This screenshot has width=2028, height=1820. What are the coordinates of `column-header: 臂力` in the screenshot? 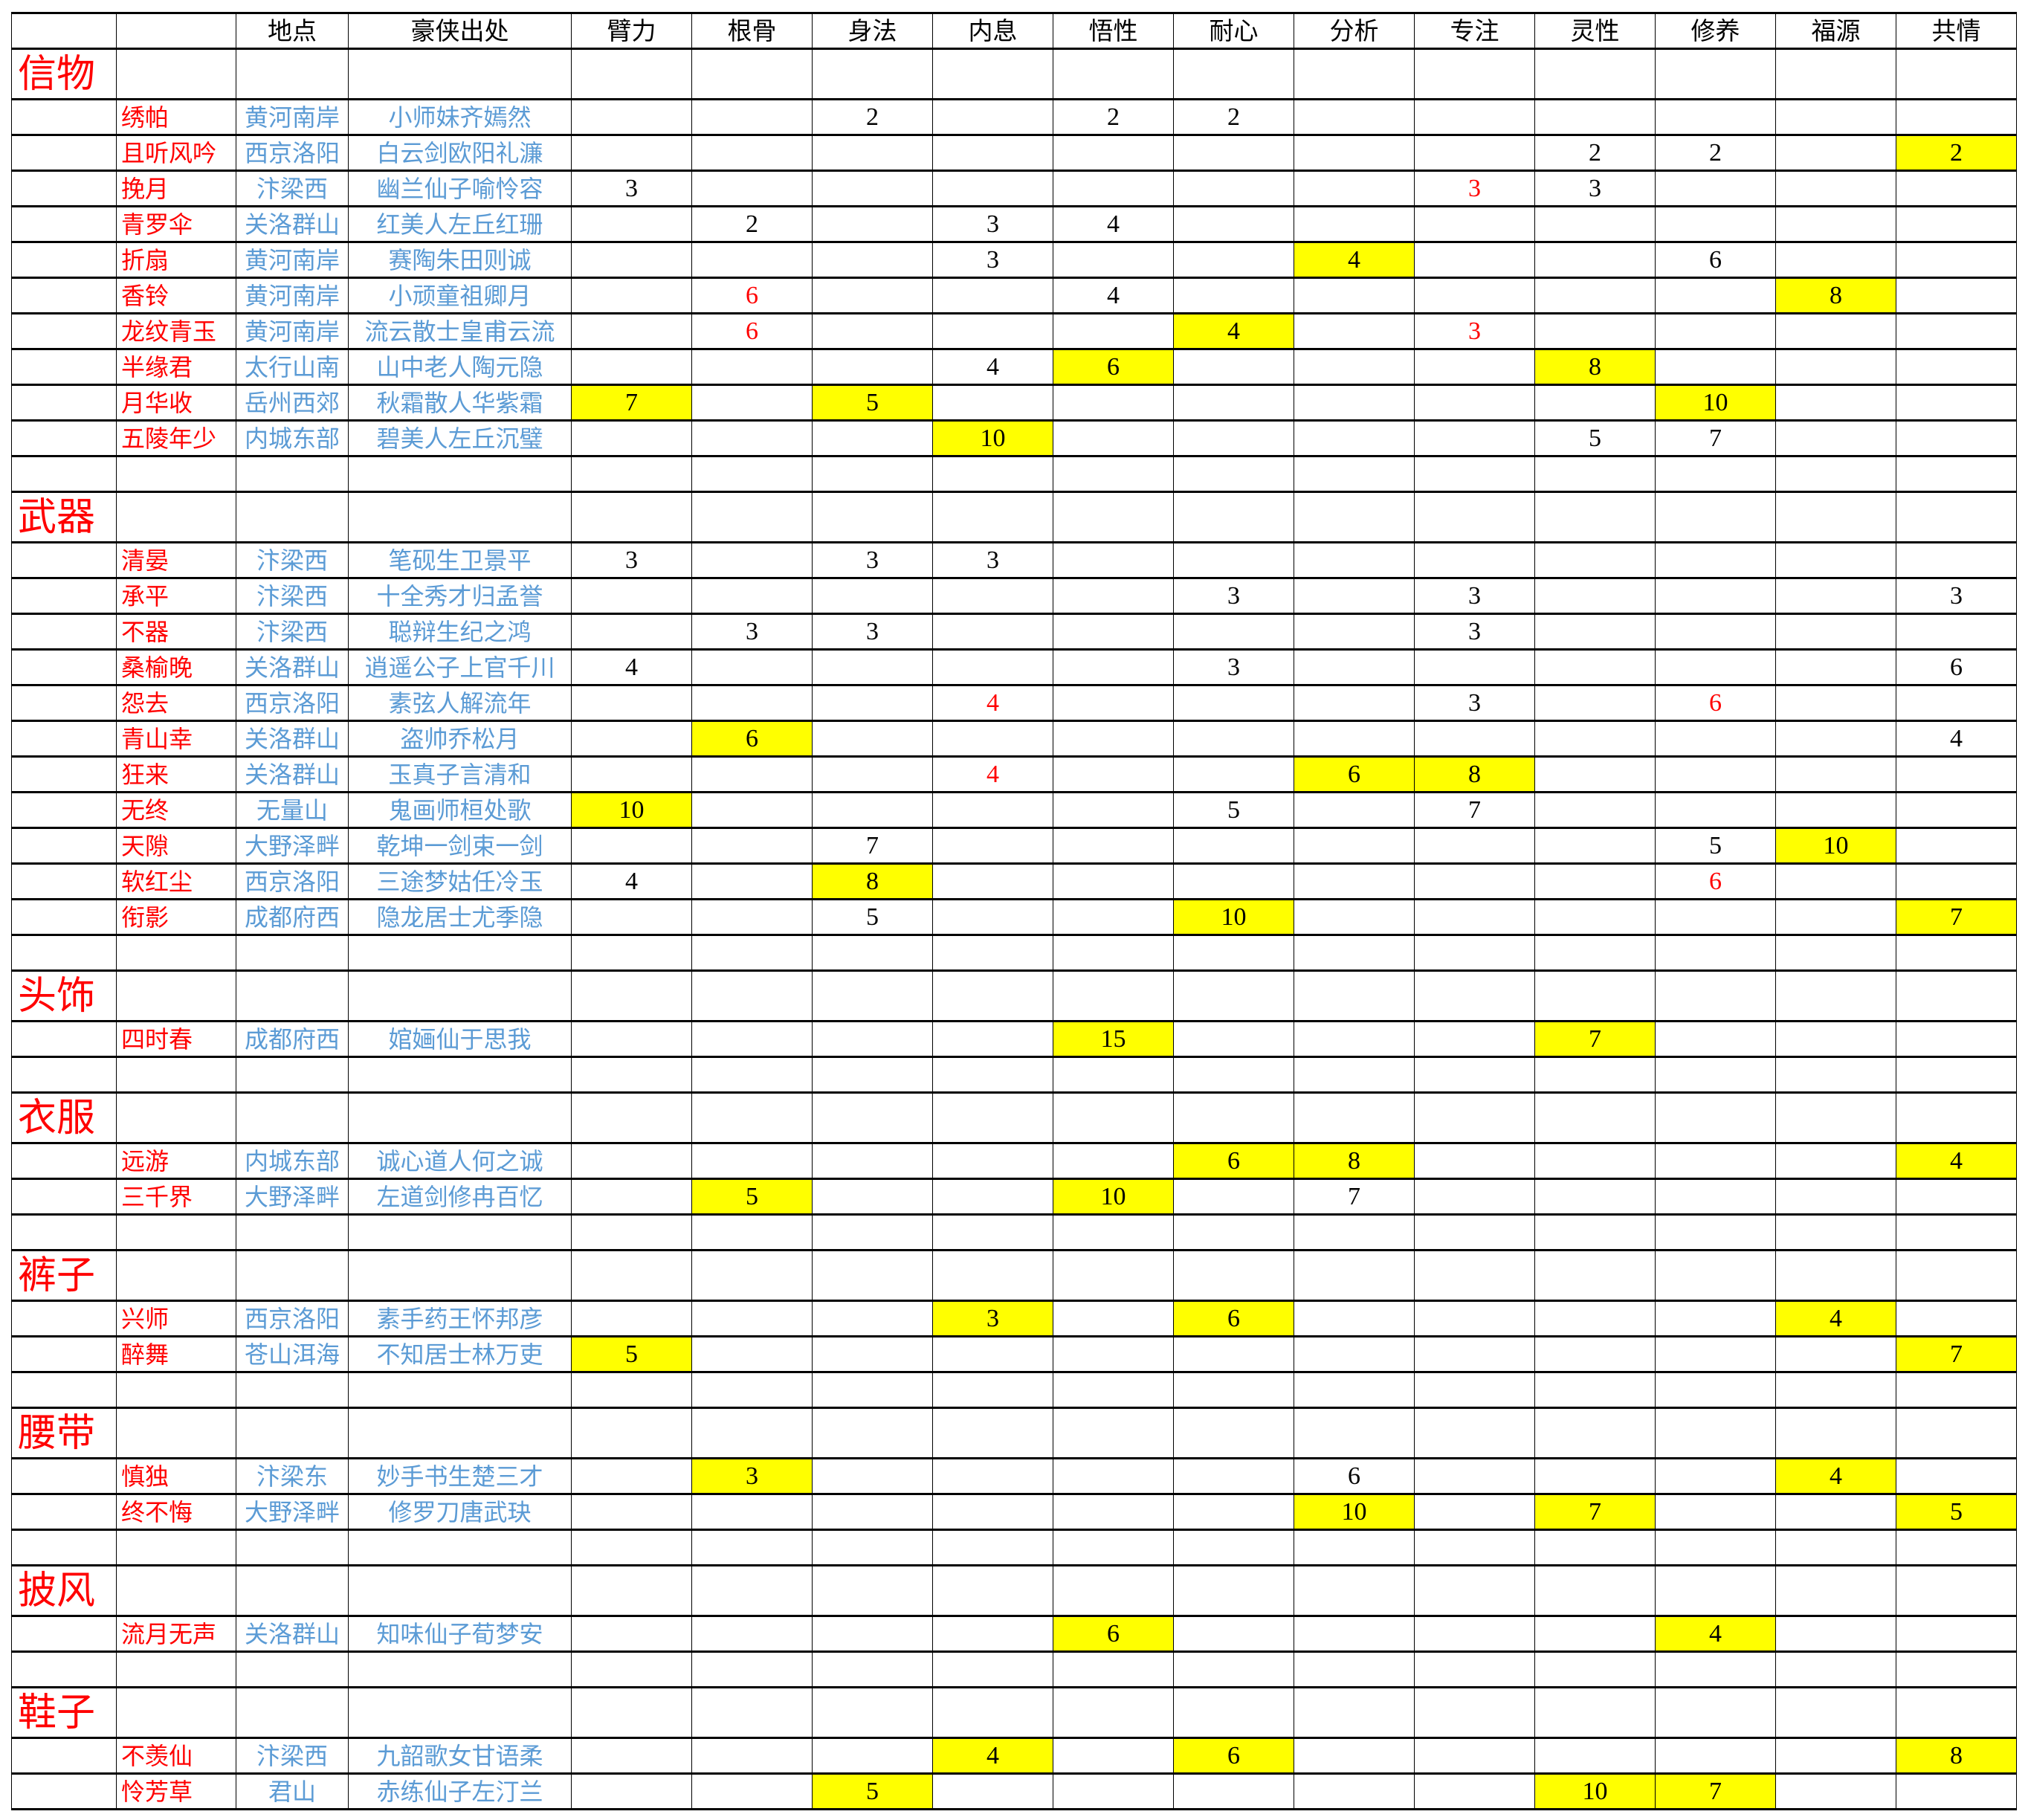 It's located at (631, 31).